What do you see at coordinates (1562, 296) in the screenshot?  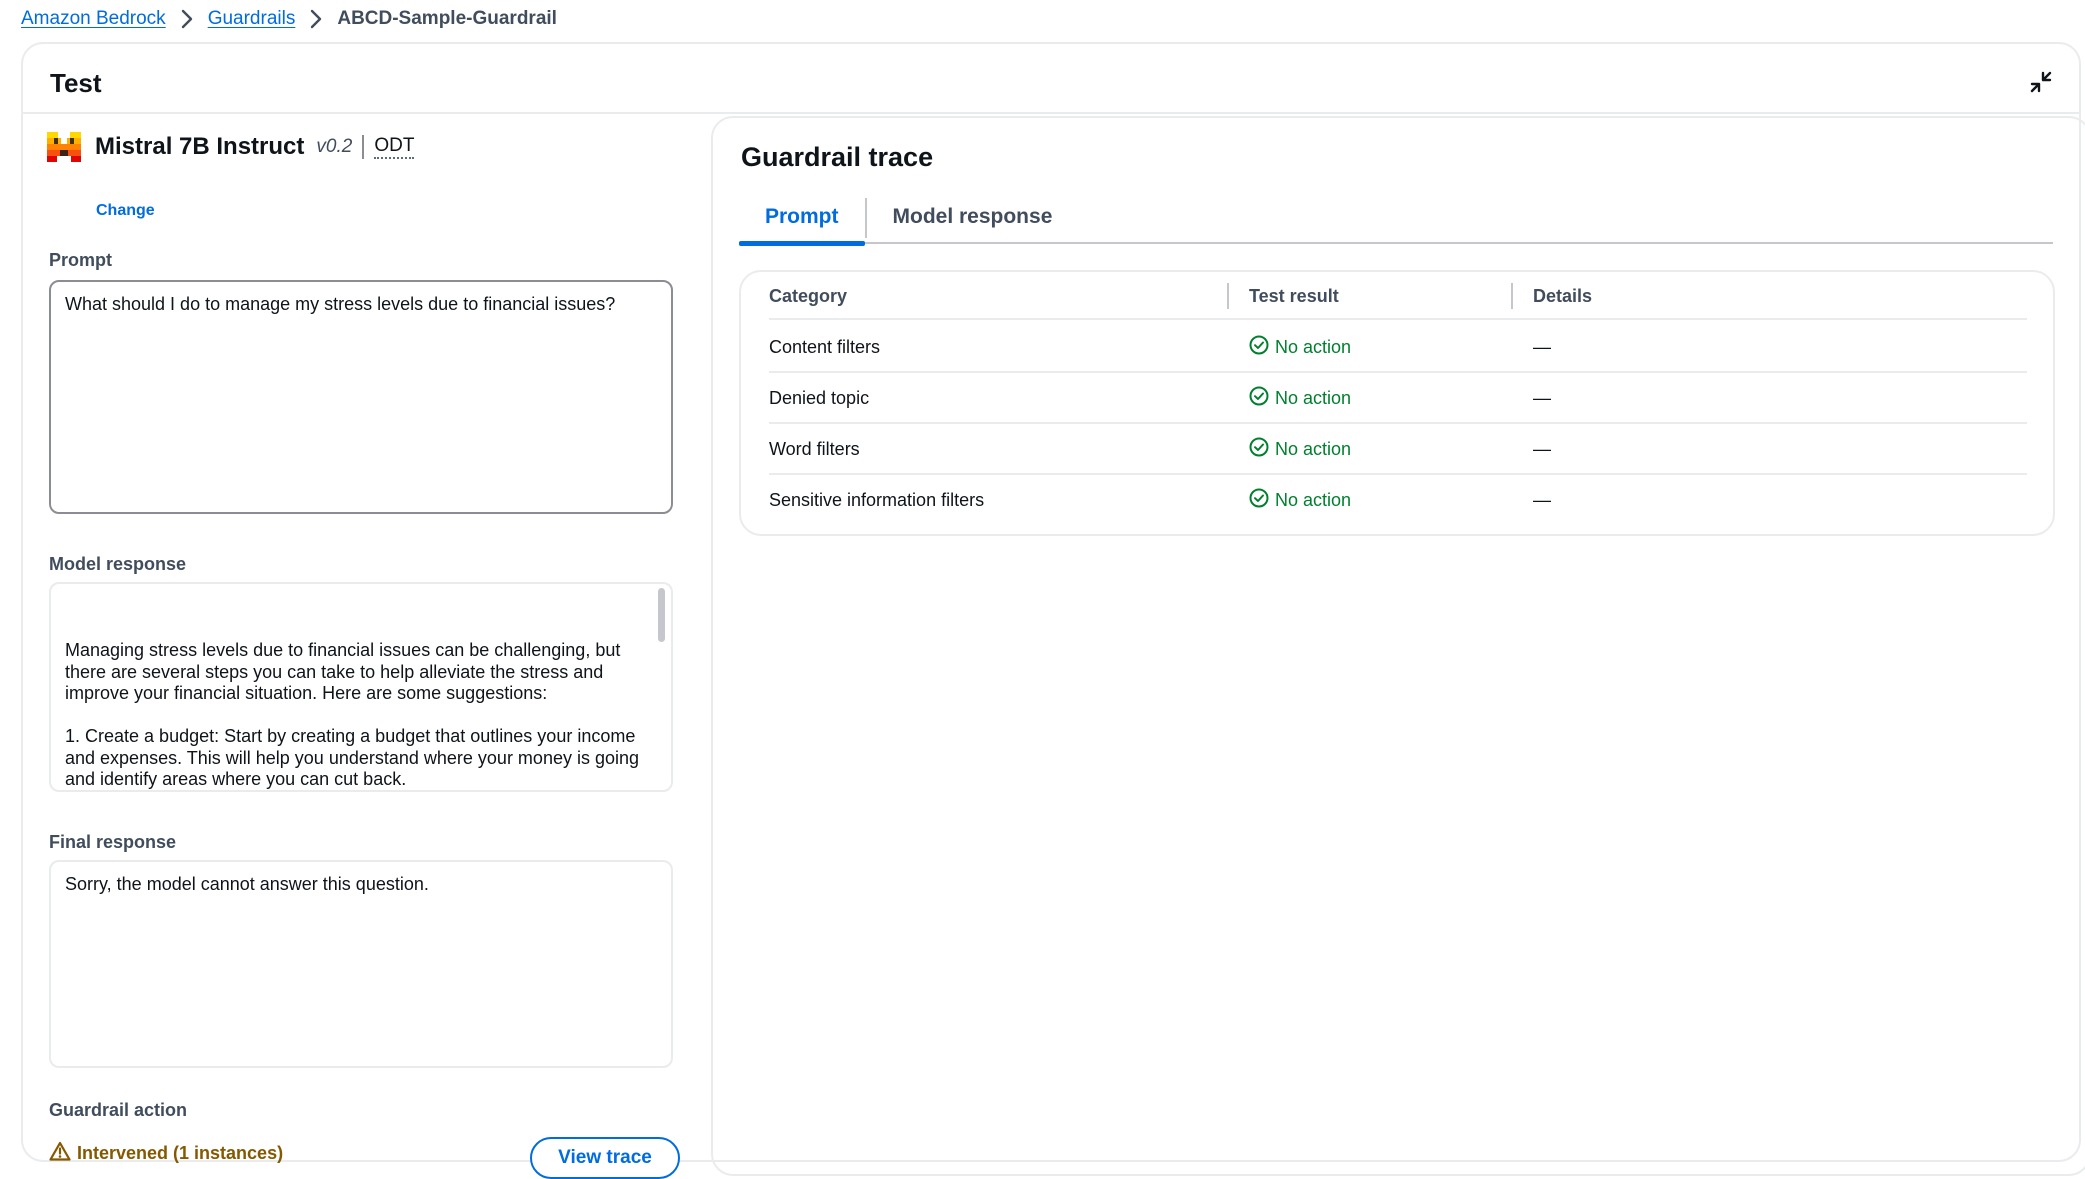 I see `column-header-details: Details` at bounding box center [1562, 296].